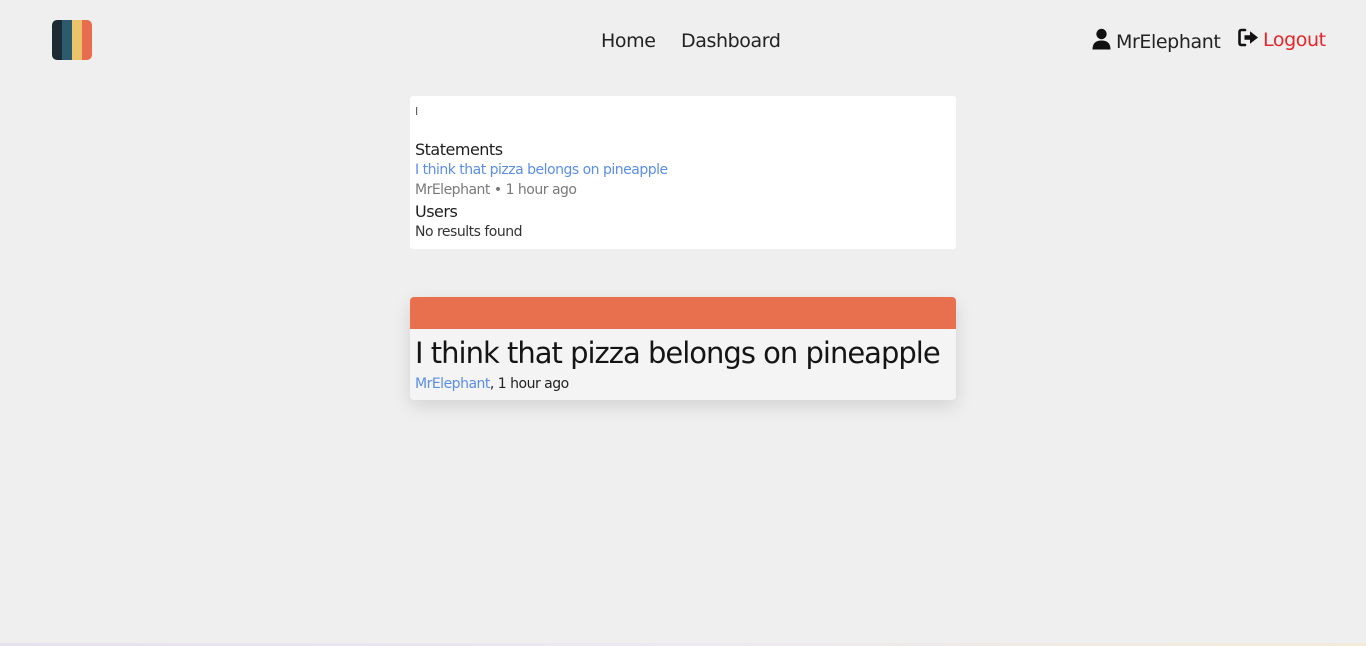 The width and height of the screenshot is (1366, 646). What do you see at coordinates (1294, 40) in the screenshot?
I see `logout-label: Logout` at bounding box center [1294, 40].